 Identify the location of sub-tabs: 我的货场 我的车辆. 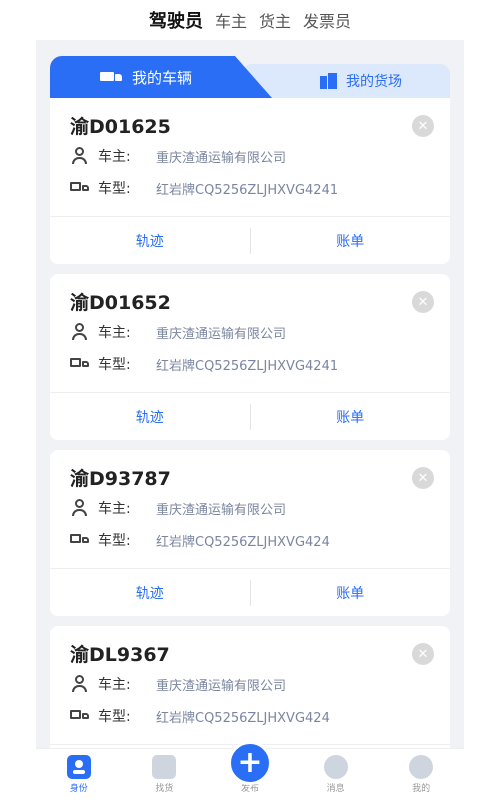
(250, 77).